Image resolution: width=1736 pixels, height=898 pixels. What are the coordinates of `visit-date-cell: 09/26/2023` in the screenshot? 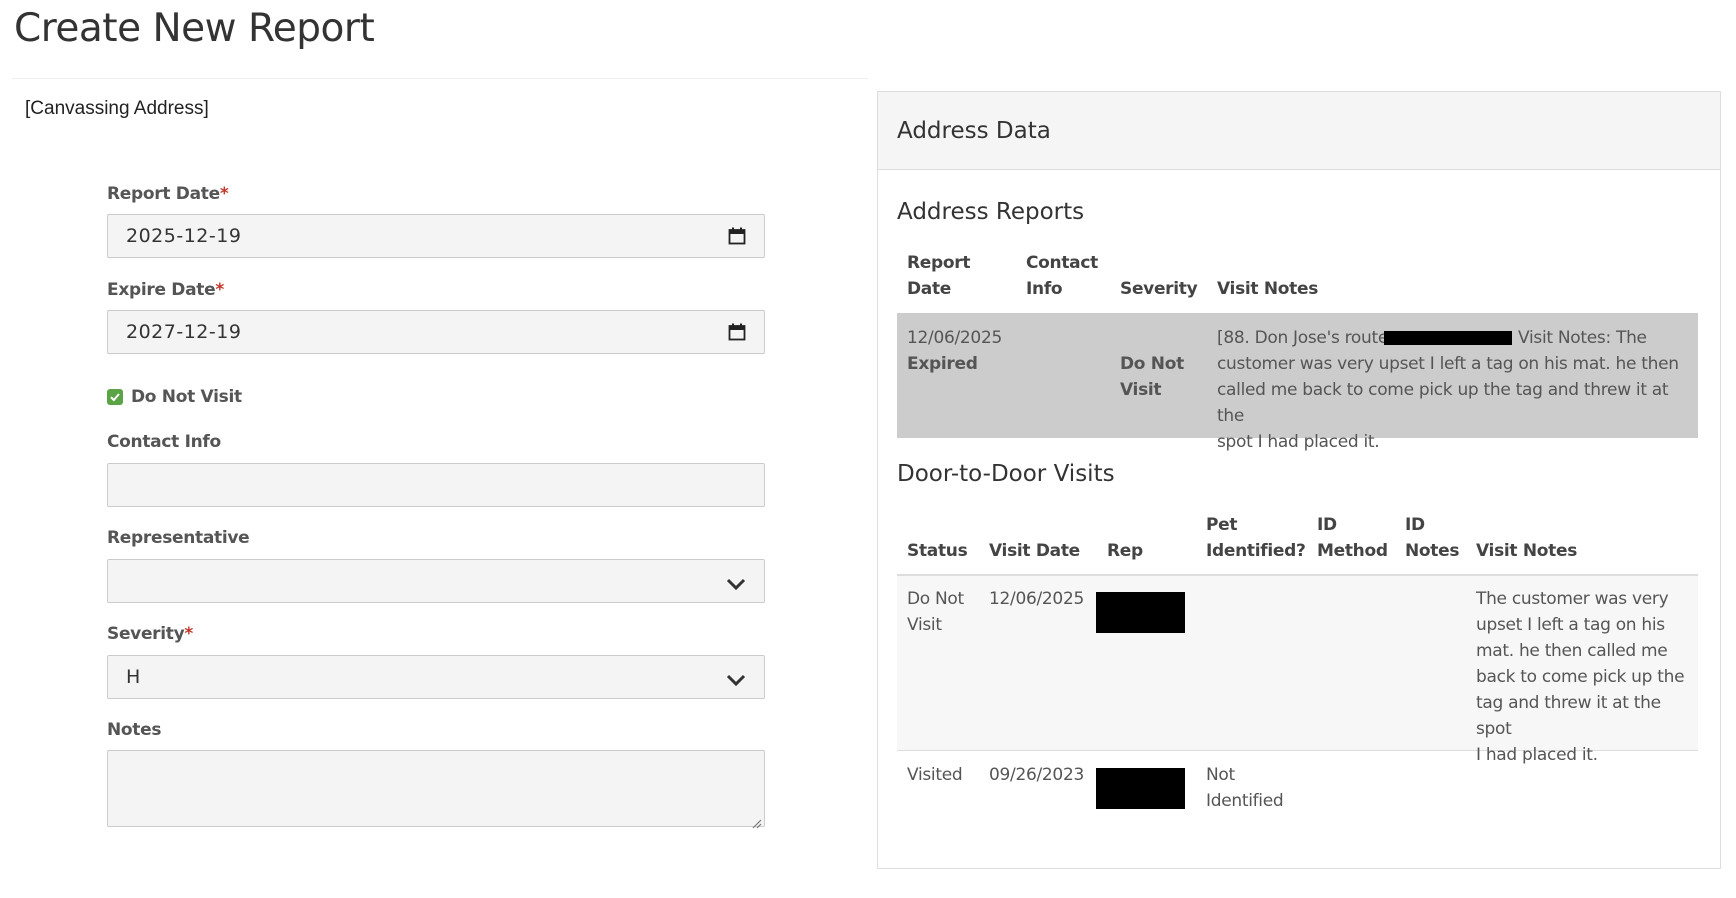 It's located at (1036, 775).